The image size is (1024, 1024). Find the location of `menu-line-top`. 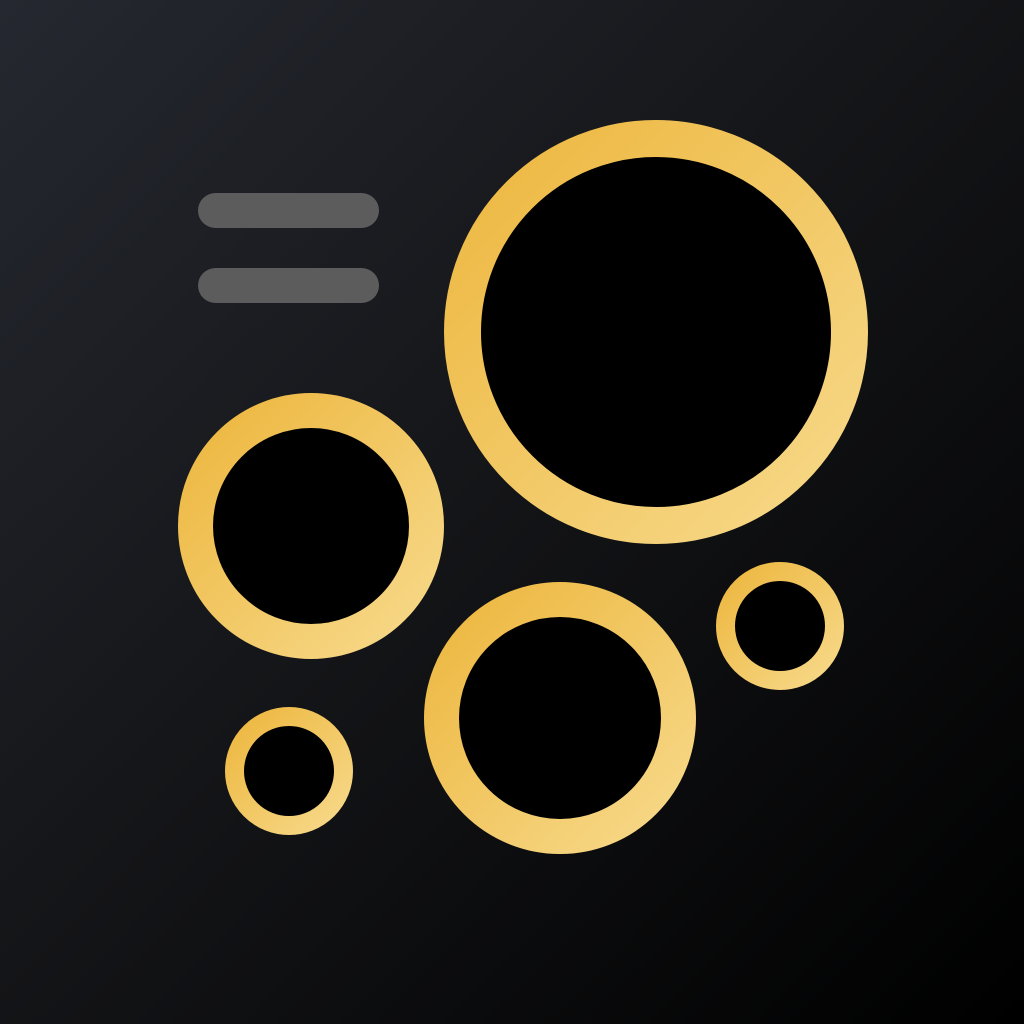

menu-line-top is located at coordinates (288, 210).